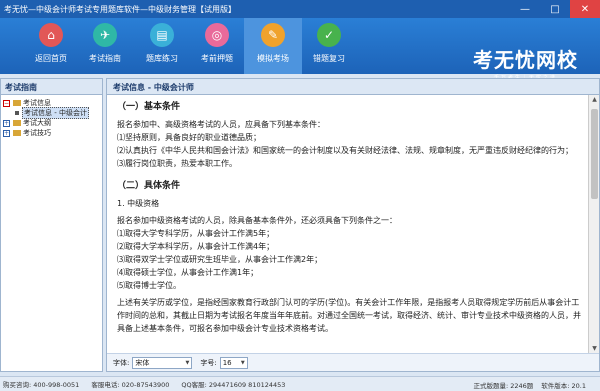  What do you see at coordinates (51, 123) in the screenshot?
I see `tree-item-syllabus: + 考试大纲` at bounding box center [51, 123].